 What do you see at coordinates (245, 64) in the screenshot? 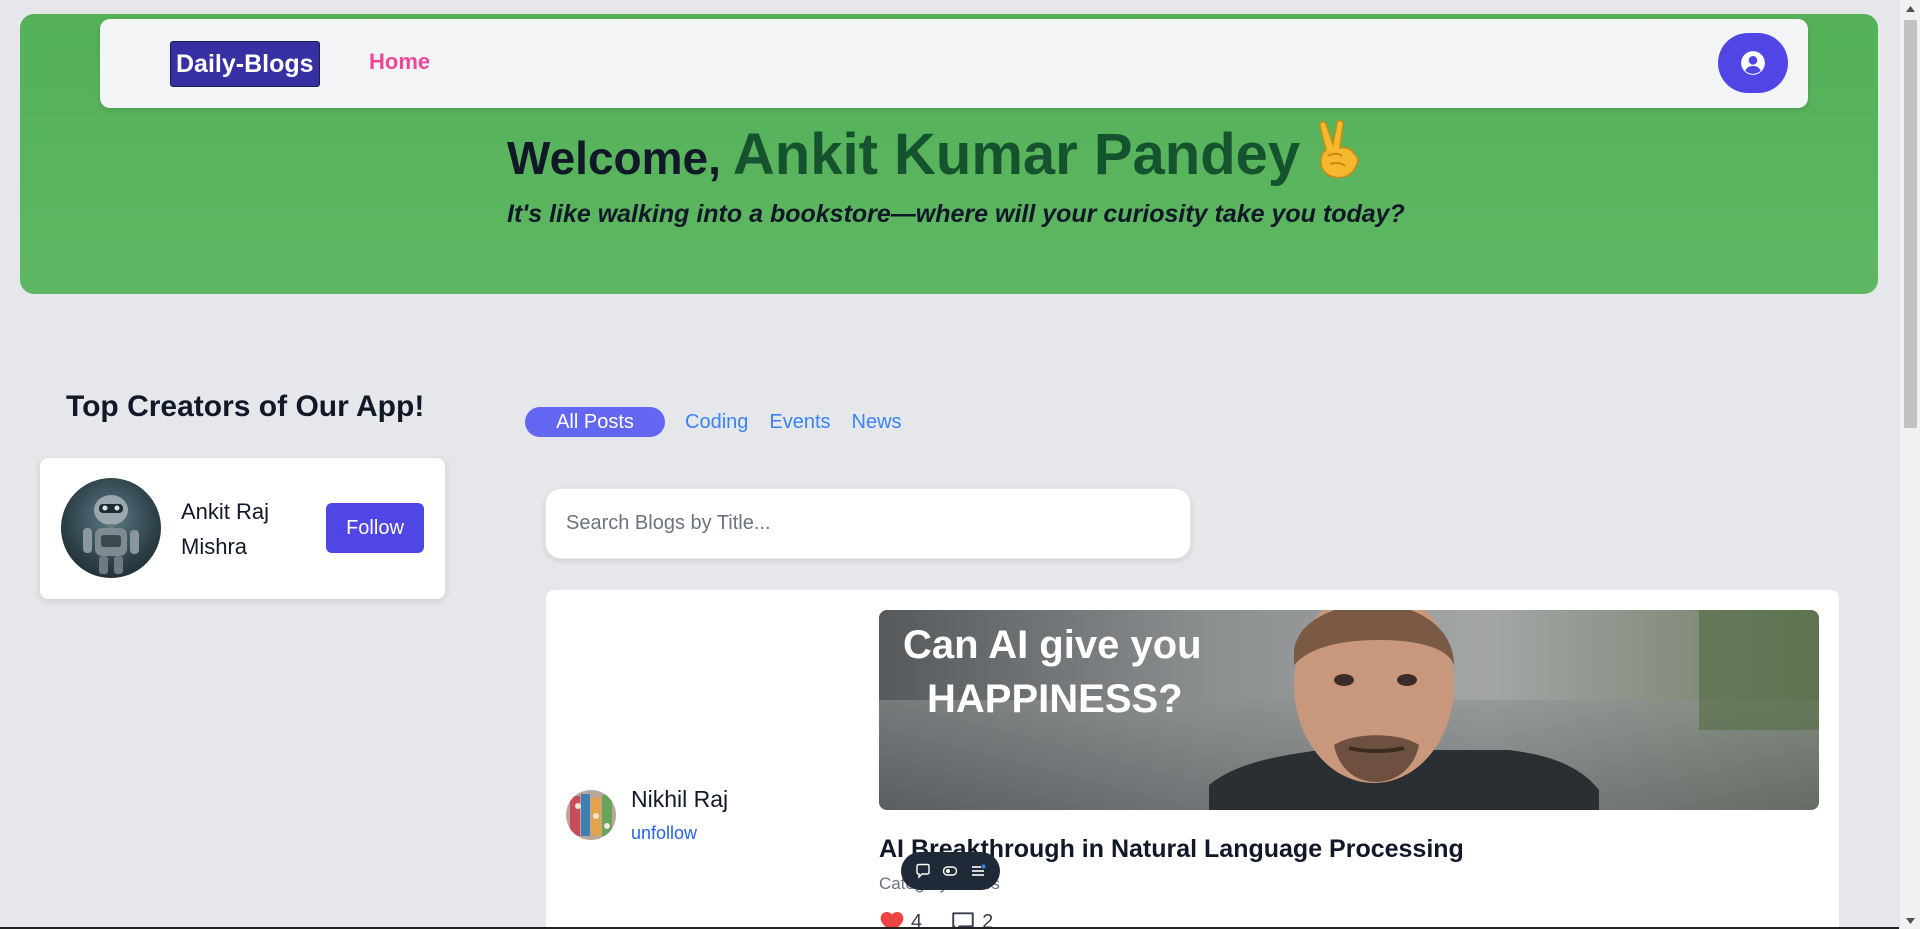
I see `brand-logo-link: Daily-Blogs` at bounding box center [245, 64].